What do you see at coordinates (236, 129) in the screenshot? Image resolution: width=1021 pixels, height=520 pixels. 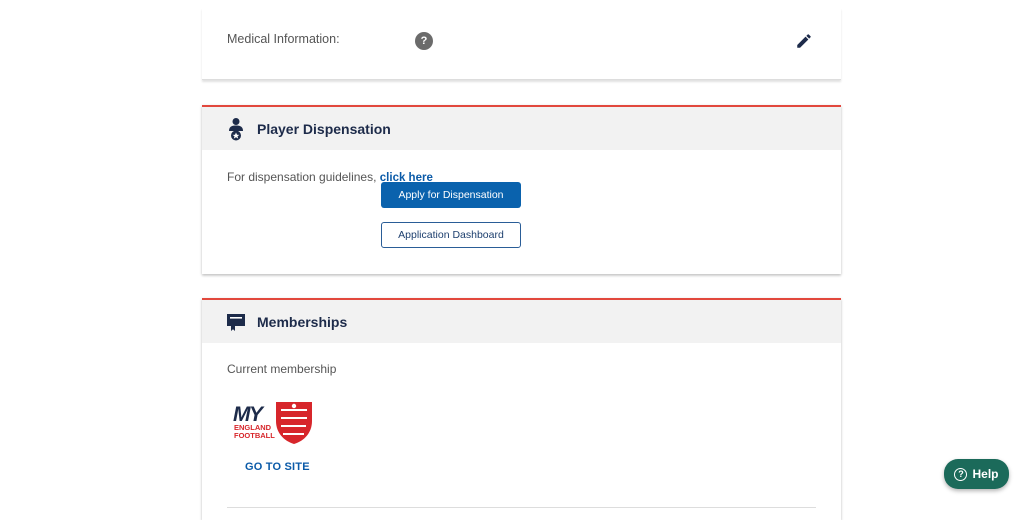 I see `player-award-icon` at bounding box center [236, 129].